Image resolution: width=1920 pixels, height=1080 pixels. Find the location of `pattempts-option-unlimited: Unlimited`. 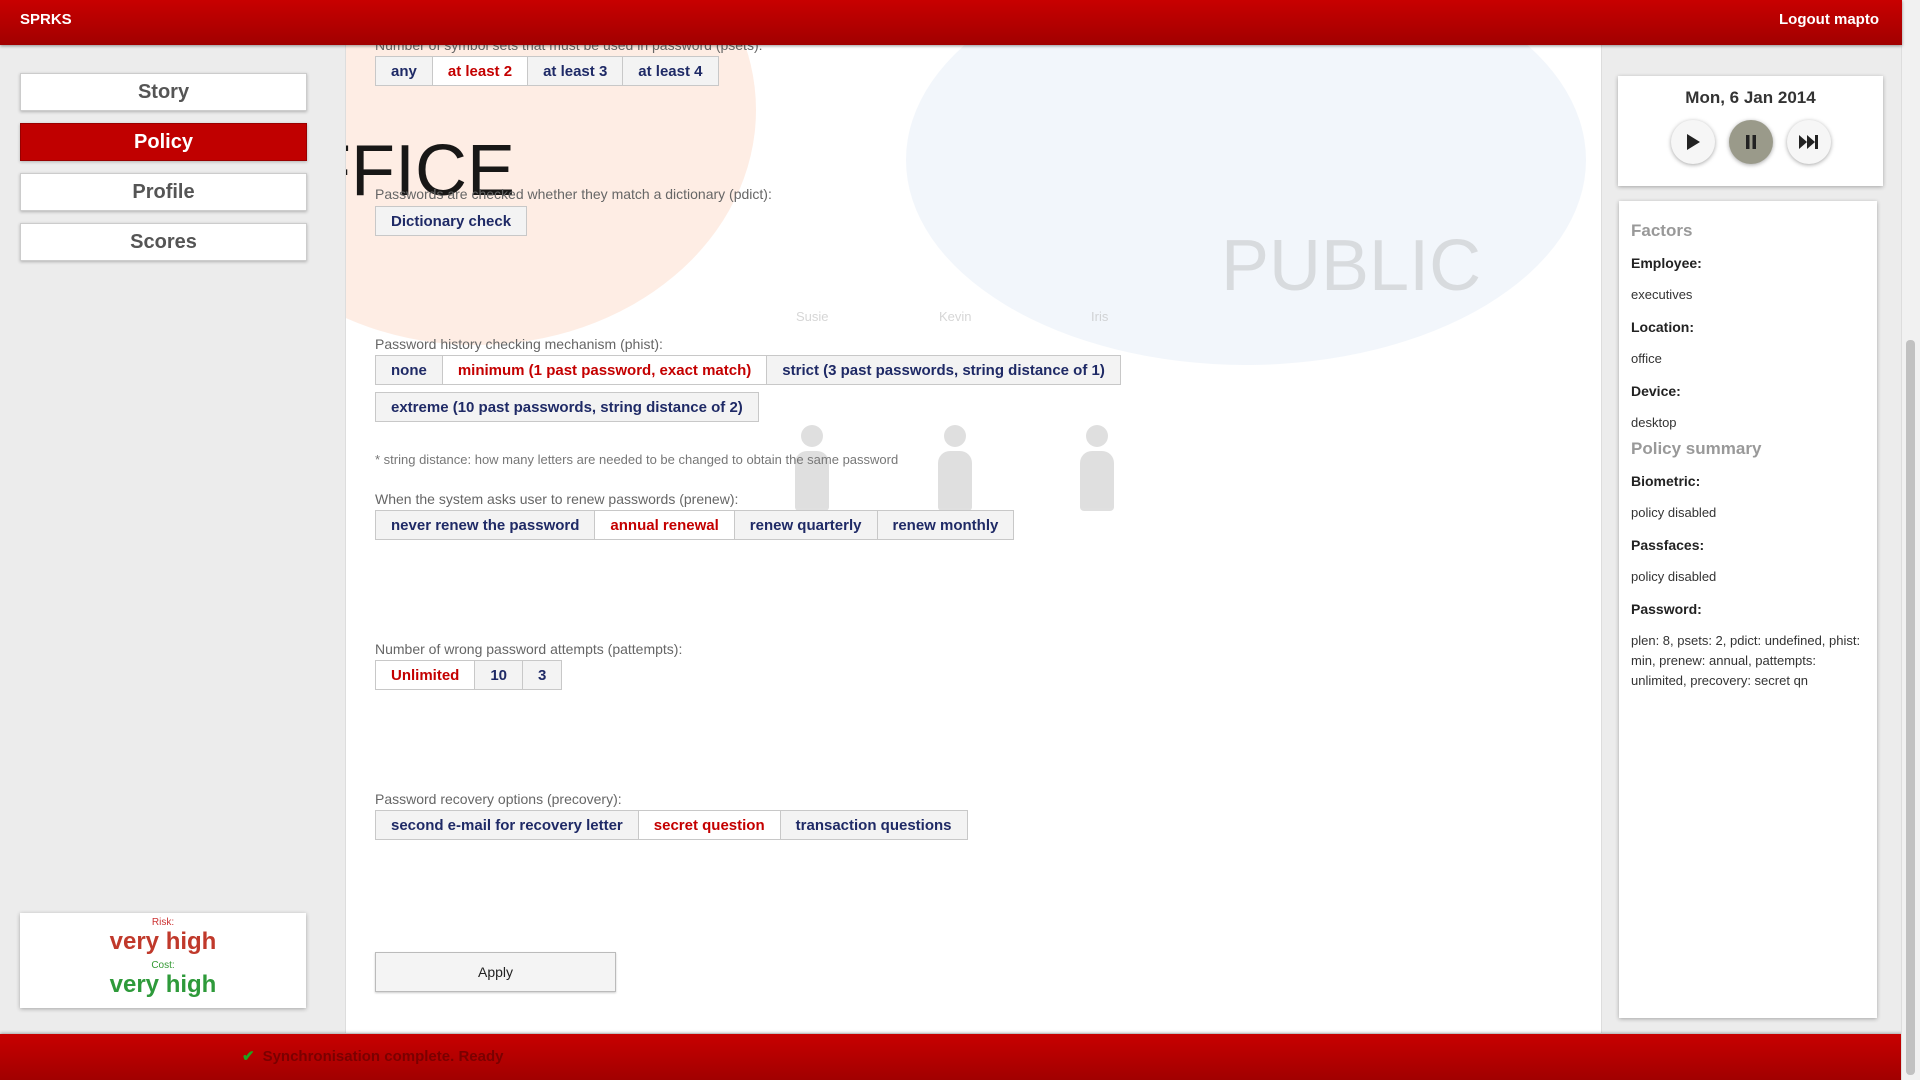

pattempts-option-unlimited: Unlimited is located at coordinates (425, 675).